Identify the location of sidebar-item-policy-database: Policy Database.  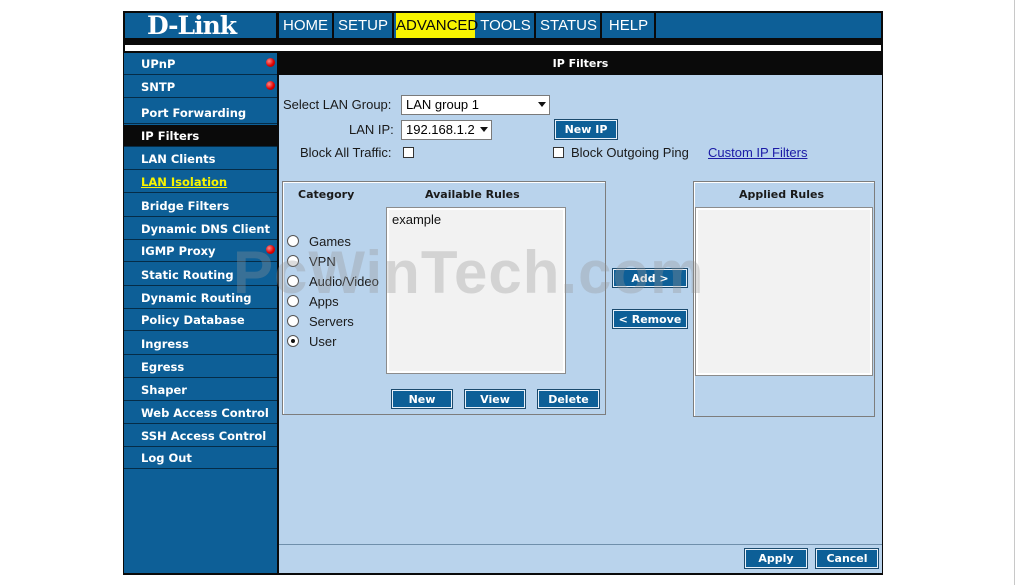
(200, 320).